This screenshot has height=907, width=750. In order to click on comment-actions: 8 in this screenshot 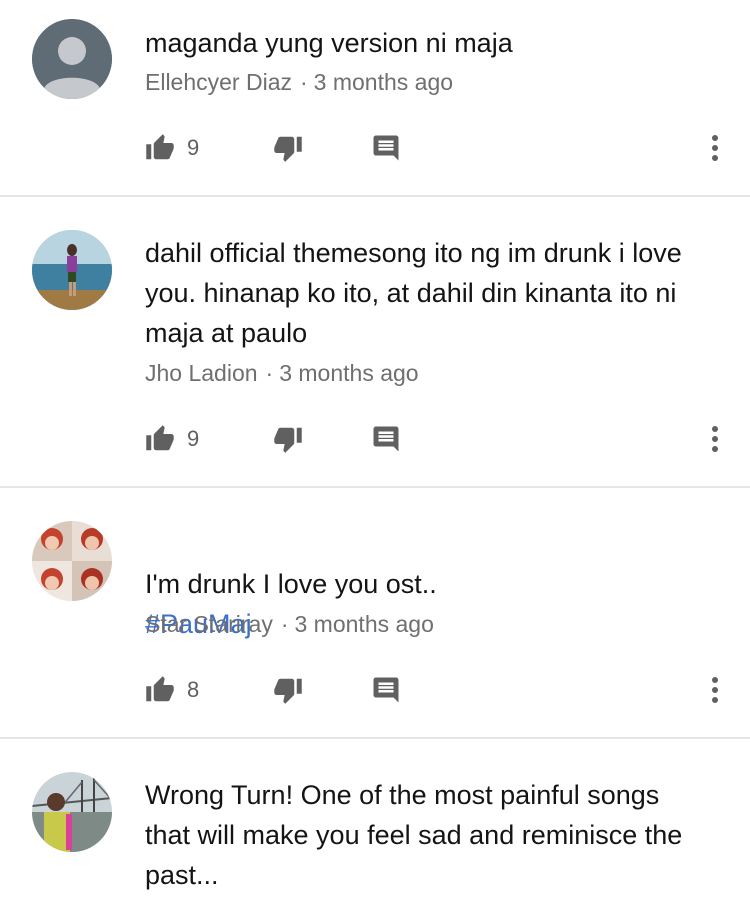, I will do `click(435, 690)`.